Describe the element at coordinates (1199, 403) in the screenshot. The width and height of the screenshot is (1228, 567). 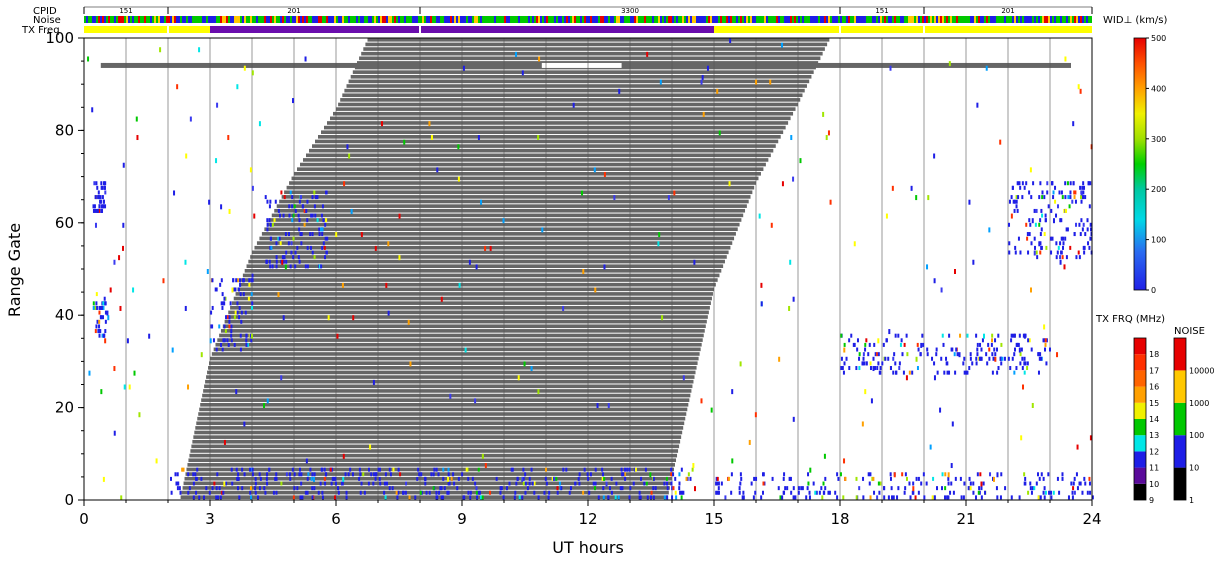
I see `noise-colorbar-label: 1000` at that location.